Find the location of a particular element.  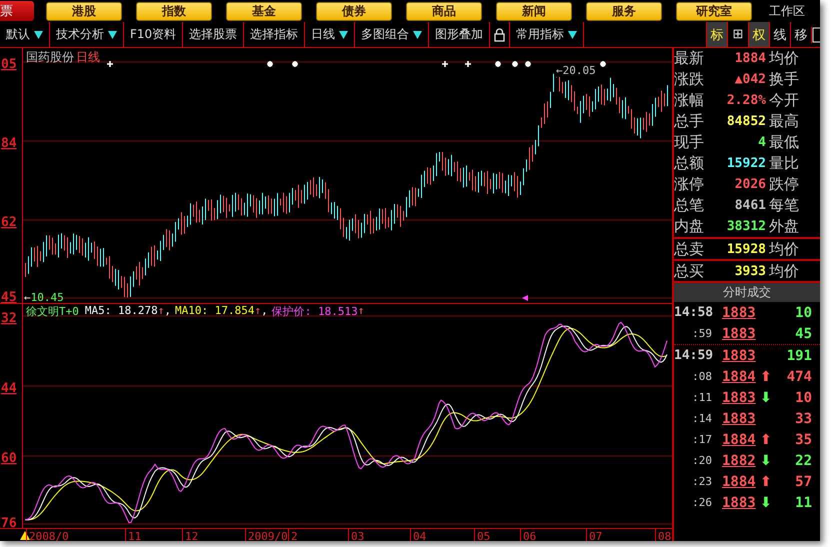

axis-label: 60 is located at coordinates (9, 458).